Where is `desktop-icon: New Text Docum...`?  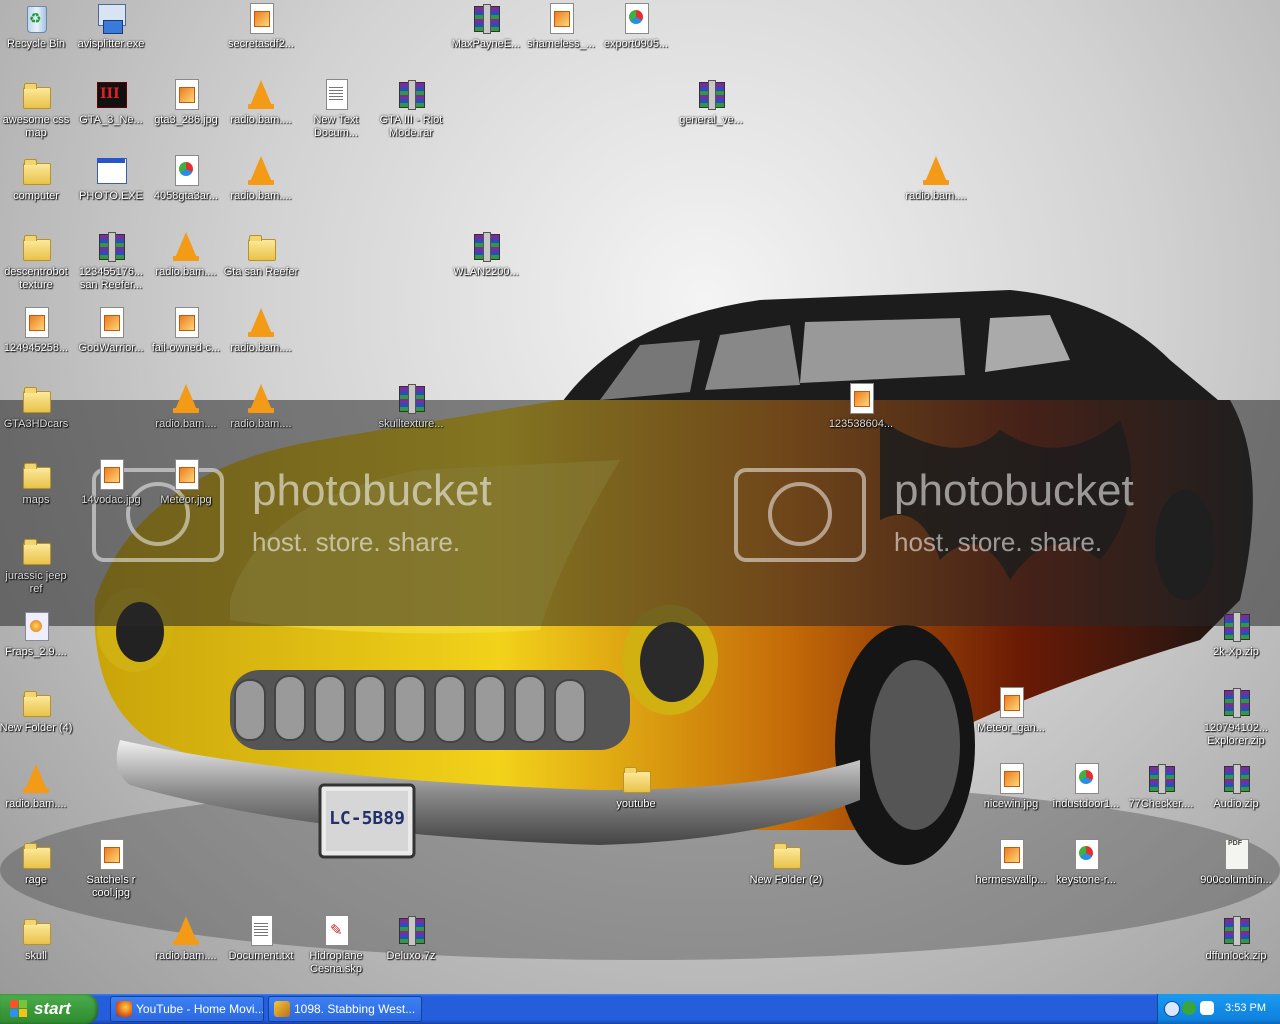 desktop-icon: New Text Docum... is located at coordinates (336, 109).